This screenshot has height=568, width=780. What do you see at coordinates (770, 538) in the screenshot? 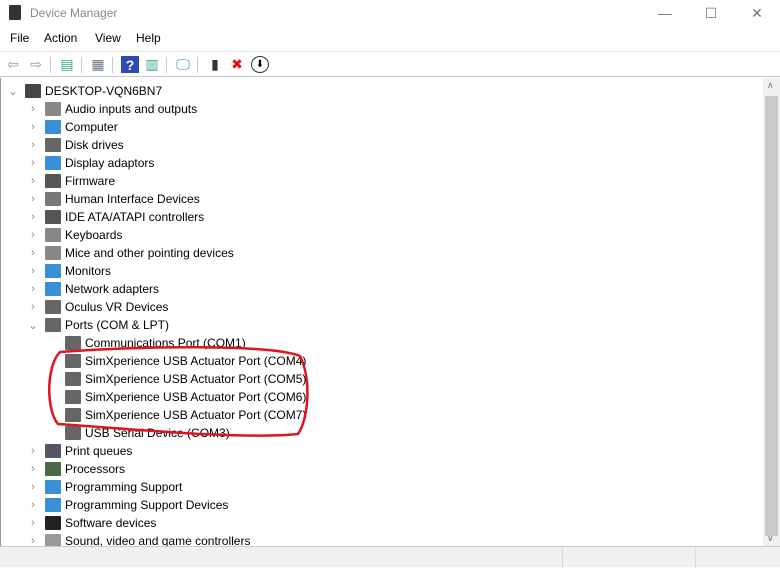
I see `scroll-down-icon: ∨` at bounding box center [770, 538].